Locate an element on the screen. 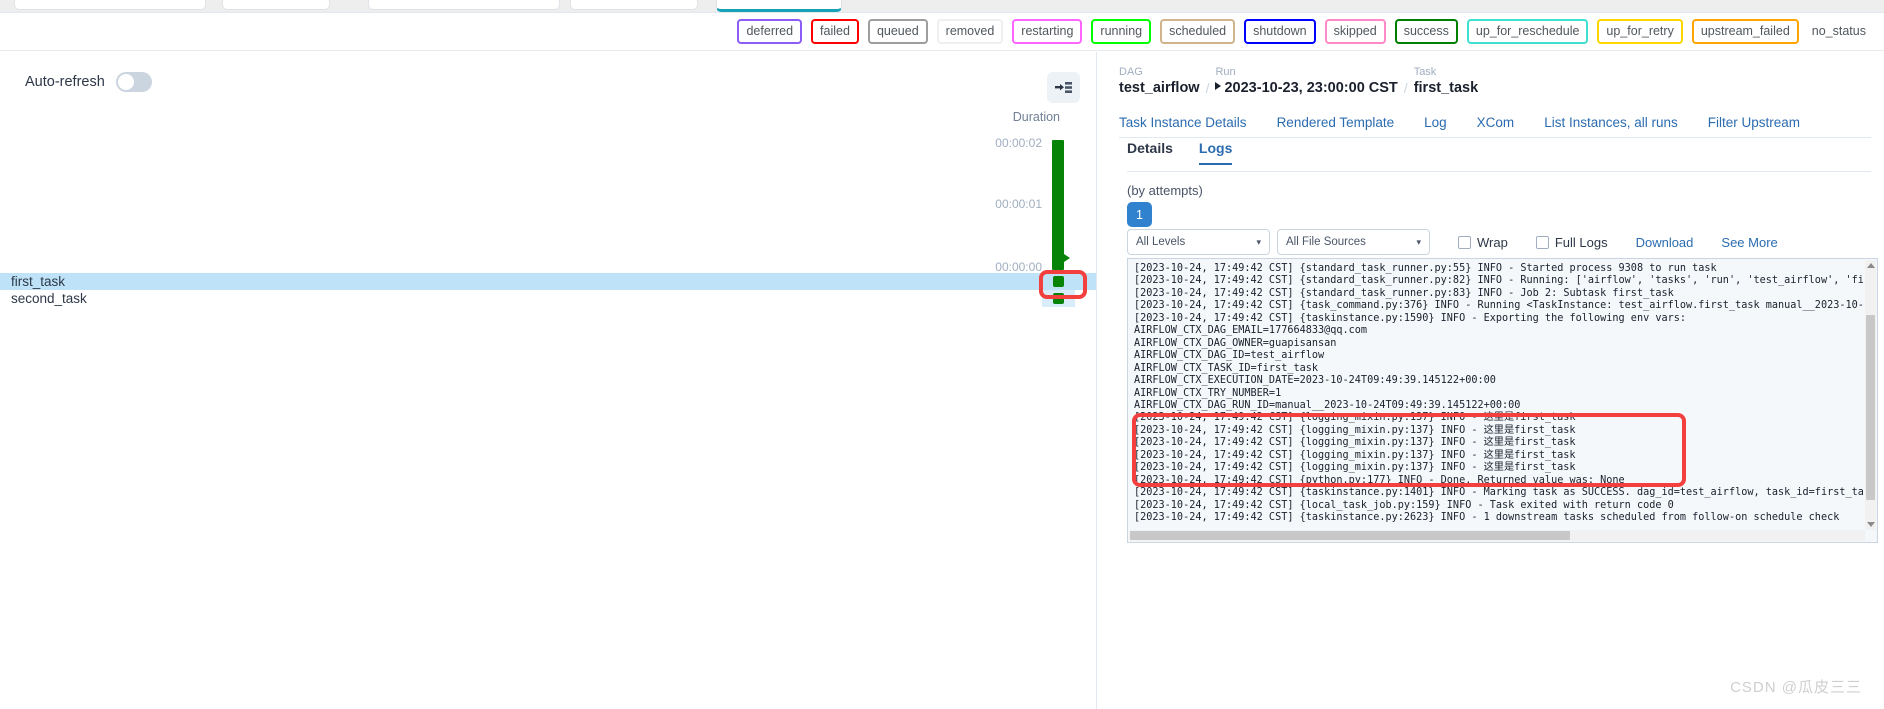 The width and height of the screenshot is (1884, 709). log-horizontal-scroll-thumb is located at coordinates (1350, 535).